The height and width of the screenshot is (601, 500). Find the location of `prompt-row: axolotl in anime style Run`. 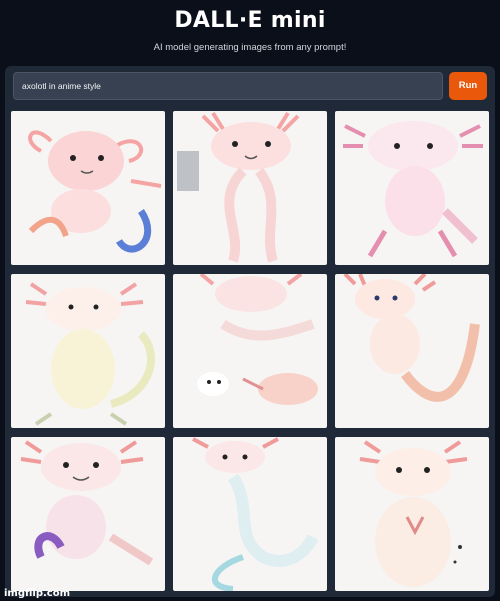

prompt-row: axolotl in anime style Run is located at coordinates (250, 87).